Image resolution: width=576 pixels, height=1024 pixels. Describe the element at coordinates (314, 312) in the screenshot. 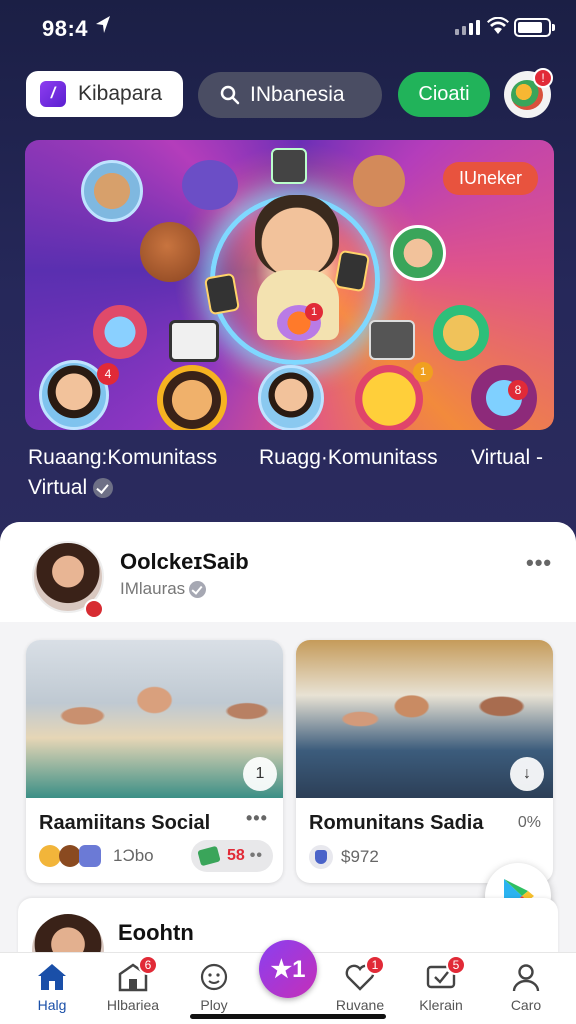

I see `hero-count-badge-4: 1` at that location.